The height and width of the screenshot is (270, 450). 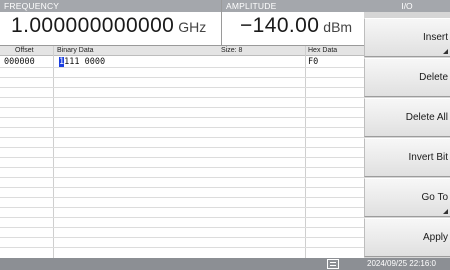 I want to click on invert-bit-button-label: Invert Bit, so click(x=428, y=157).